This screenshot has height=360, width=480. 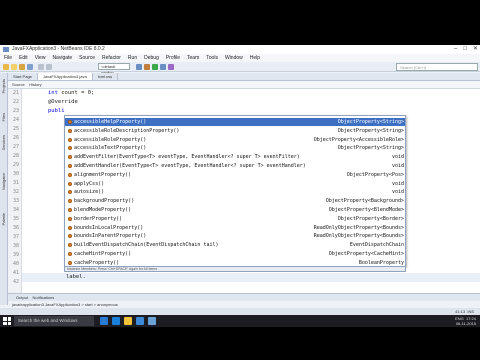 I want to click on completion-item: applyCss() void, so click(x=235, y=184).